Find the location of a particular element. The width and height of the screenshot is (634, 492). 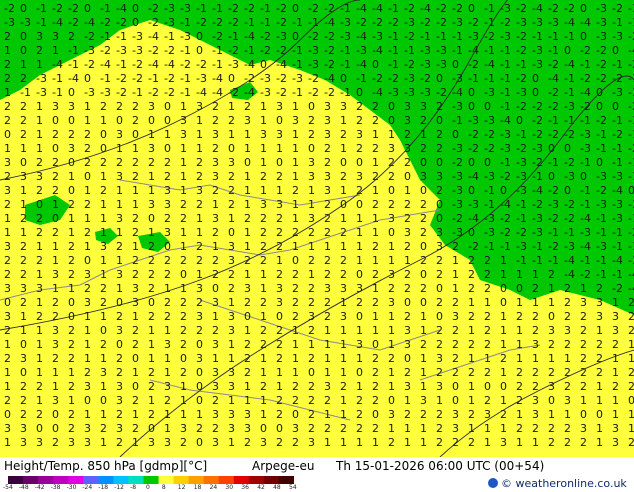

credit-link: © weatheronline.co.uk is located at coordinates (564, 483).